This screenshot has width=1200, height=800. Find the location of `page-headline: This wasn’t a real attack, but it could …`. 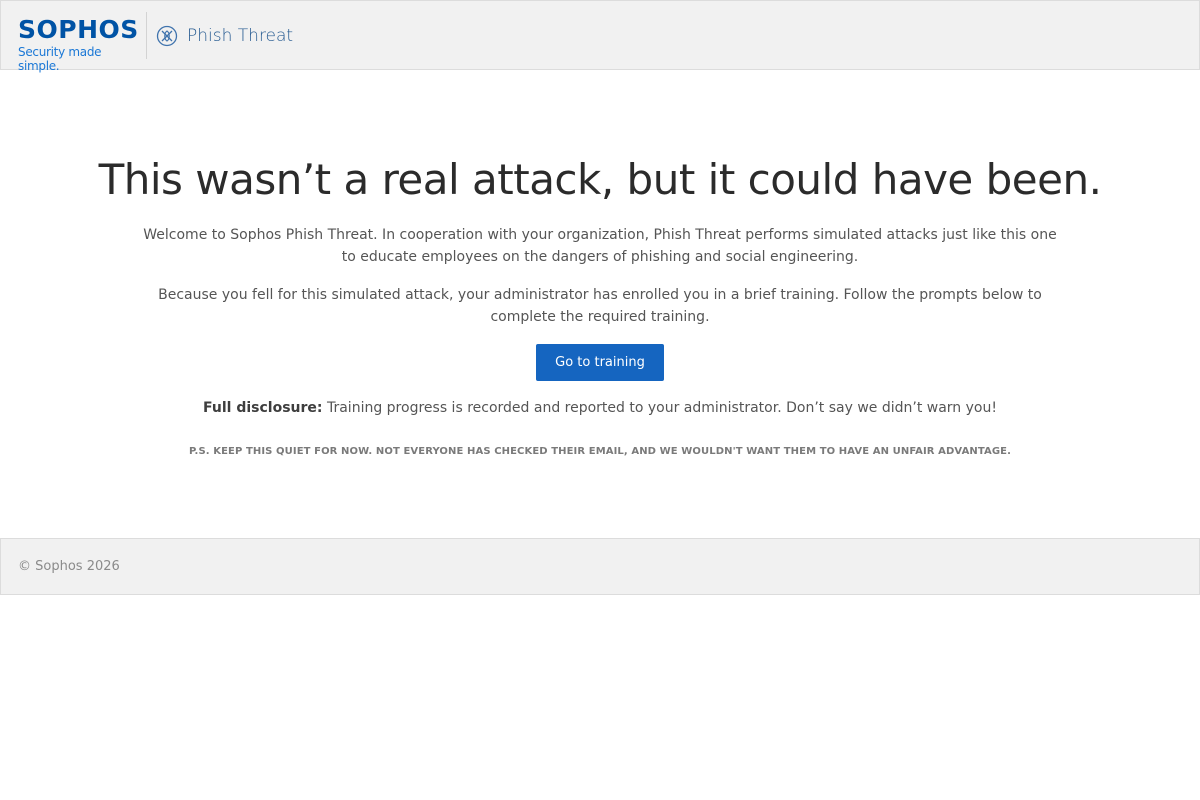

page-headline: This wasn’t a real attack, but it could … is located at coordinates (600, 179).